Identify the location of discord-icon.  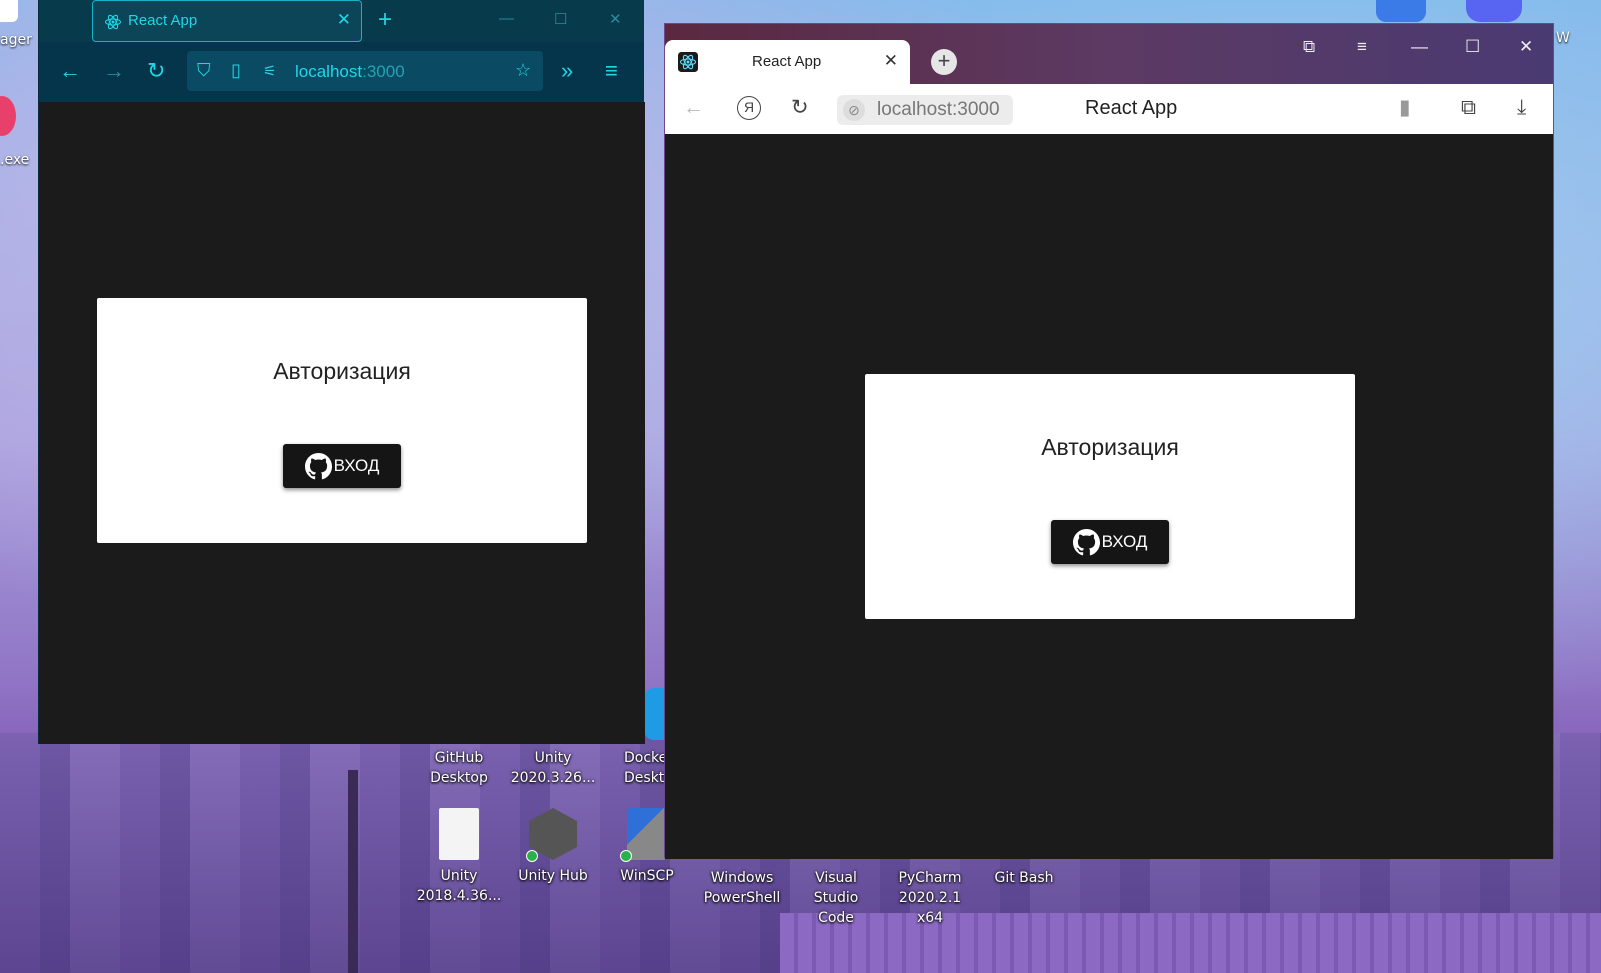
(1494, 11).